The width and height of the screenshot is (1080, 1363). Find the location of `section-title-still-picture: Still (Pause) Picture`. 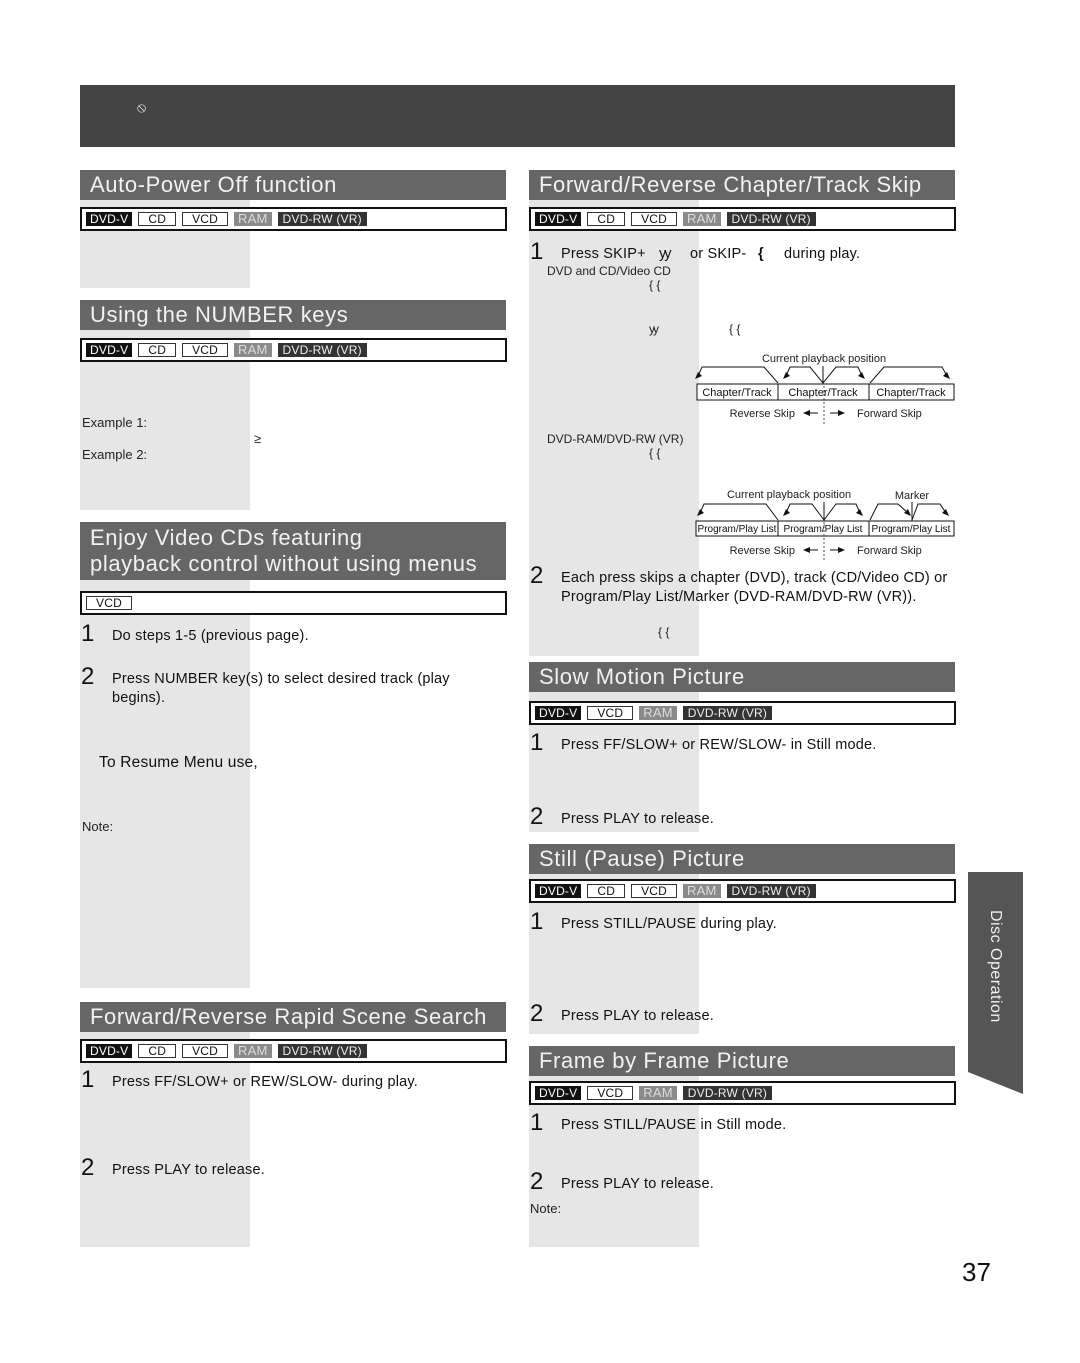

section-title-still-picture: Still (Pause) Picture is located at coordinates (742, 859).